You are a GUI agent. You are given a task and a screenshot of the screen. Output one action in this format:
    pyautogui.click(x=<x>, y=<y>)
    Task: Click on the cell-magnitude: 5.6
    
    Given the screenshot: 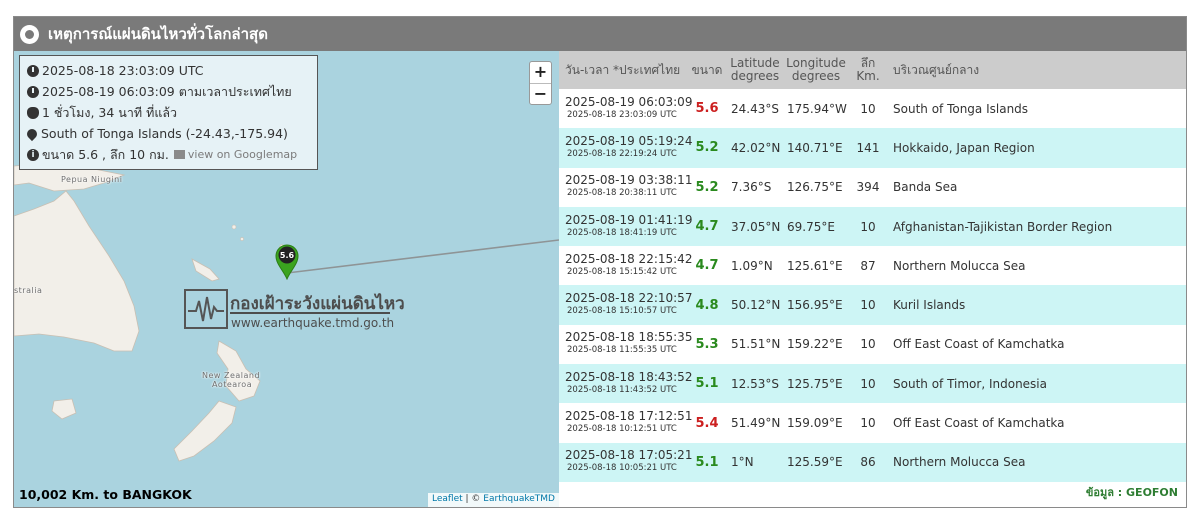 What is the action you would take?
    pyautogui.click(x=707, y=109)
    